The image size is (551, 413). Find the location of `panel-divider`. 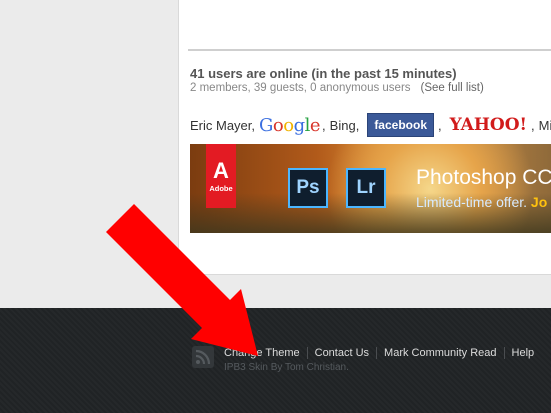

panel-divider is located at coordinates (369, 50).